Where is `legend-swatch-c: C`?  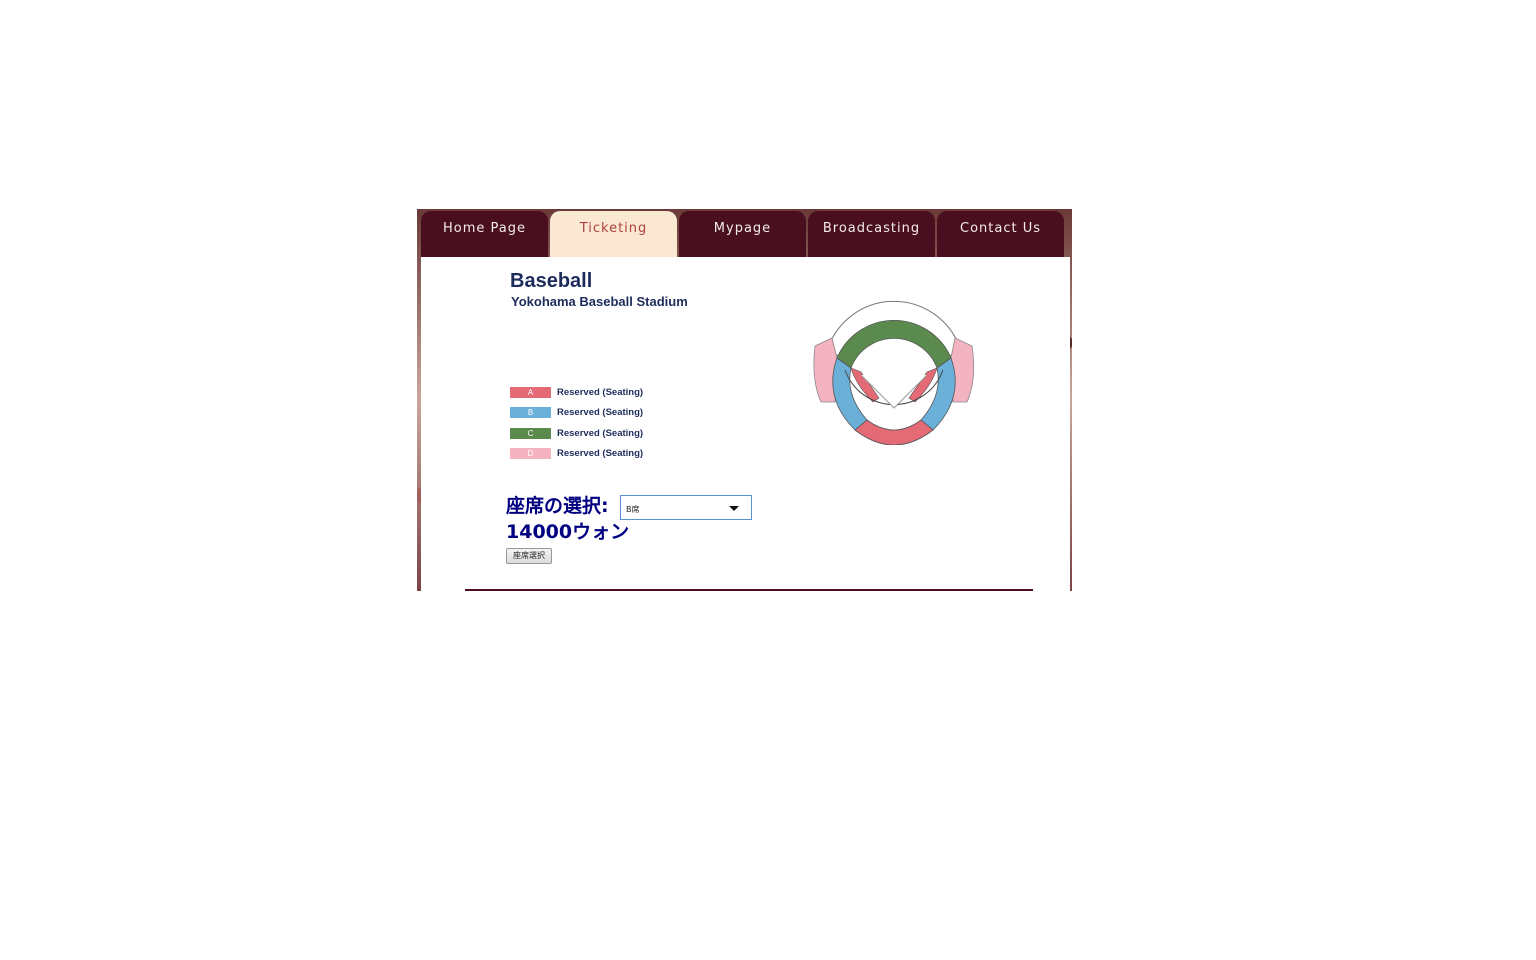
legend-swatch-c: C is located at coordinates (530, 433).